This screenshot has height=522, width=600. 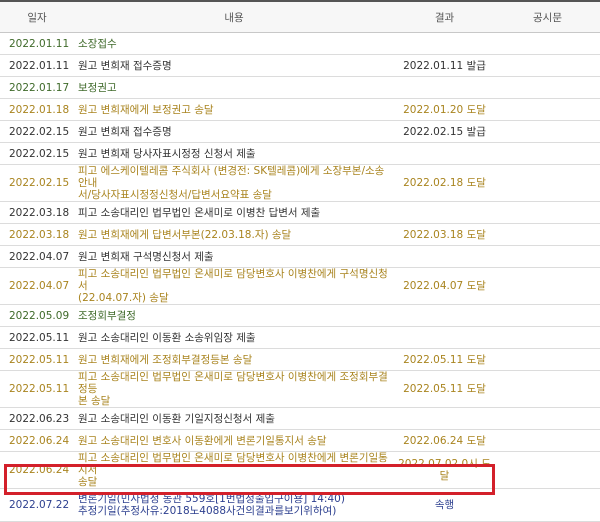 What do you see at coordinates (199, 212) in the screenshot?
I see `row-content-line: 피고 소송대리인 법무법인 온새미로 이병찬 답변서 제출` at bounding box center [199, 212].